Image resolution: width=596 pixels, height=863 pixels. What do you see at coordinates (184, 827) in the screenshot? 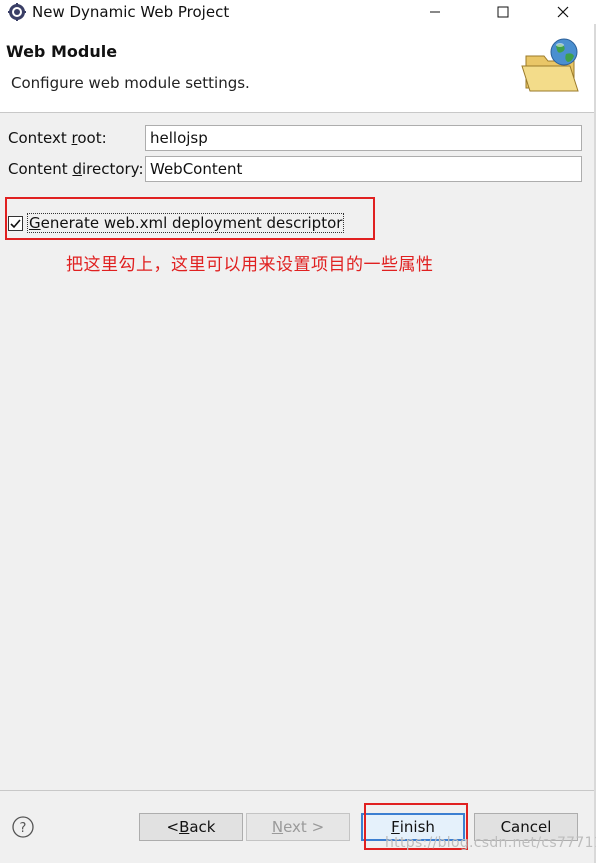
I see `back-button-mnemonic: B` at bounding box center [184, 827].